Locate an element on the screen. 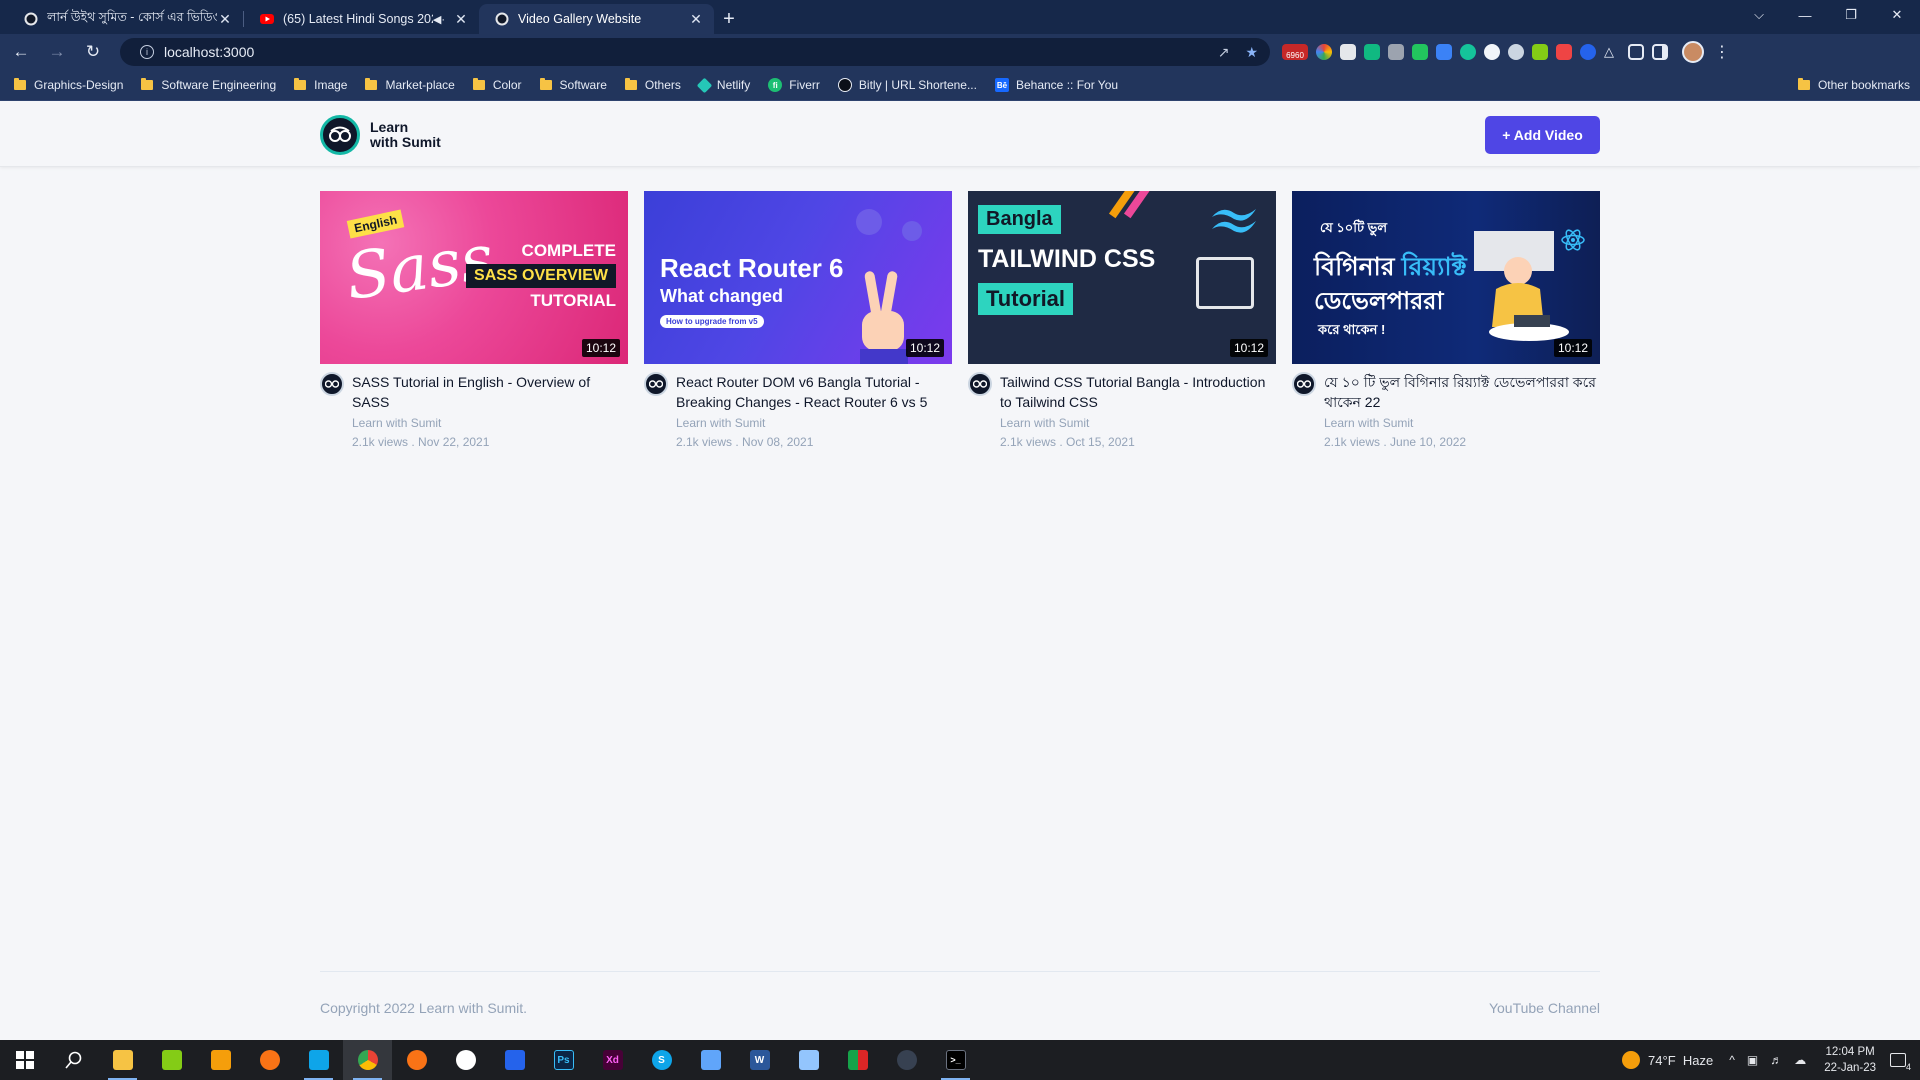 The height and width of the screenshot is (1080, 1920). arrow-extension-icon is located at coordinates (1372, 52).